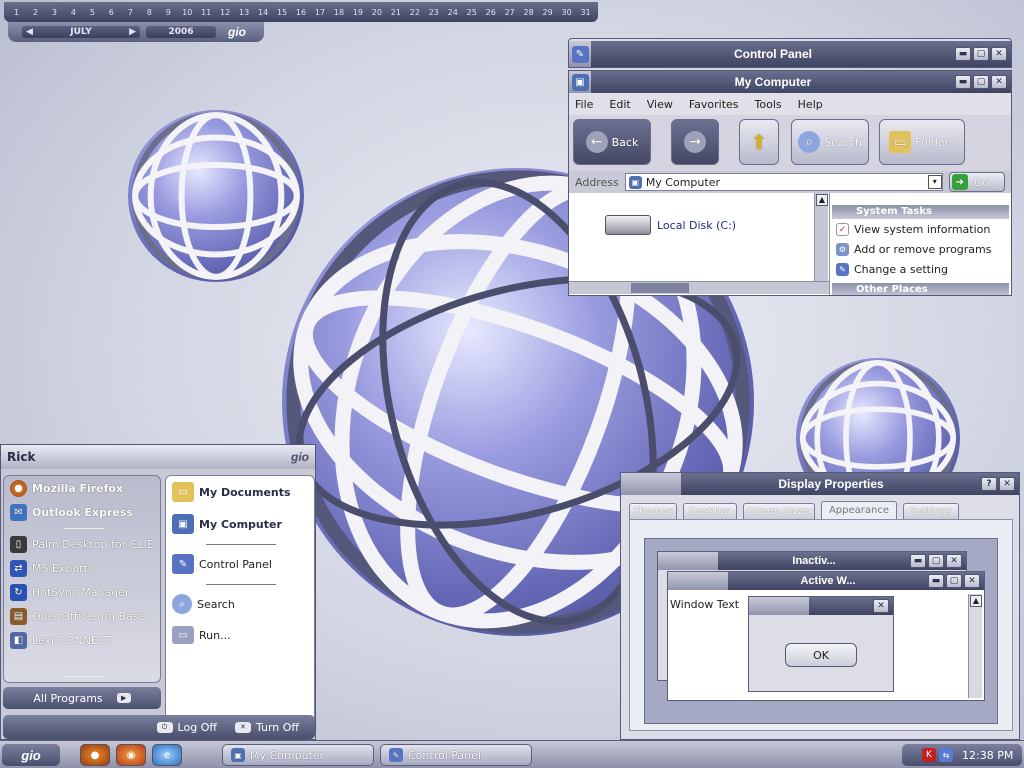  I want to click on task-change-setting: ✎ Change a setting, so click(920, 269).